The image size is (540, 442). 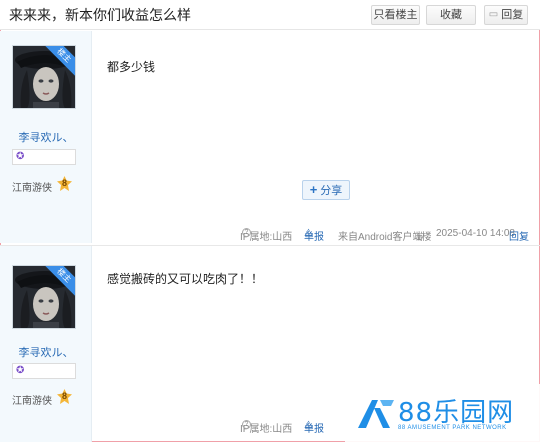 I want to click on watermark-subtitle: 88 AMUSEMENT PARK NETWORK, so click(x=452, y=428).